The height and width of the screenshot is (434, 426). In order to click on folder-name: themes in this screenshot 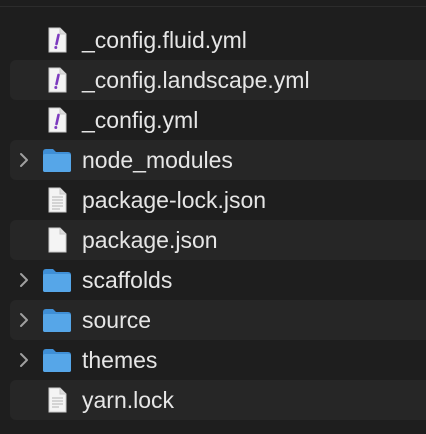, I will do `click(120, 360)`.